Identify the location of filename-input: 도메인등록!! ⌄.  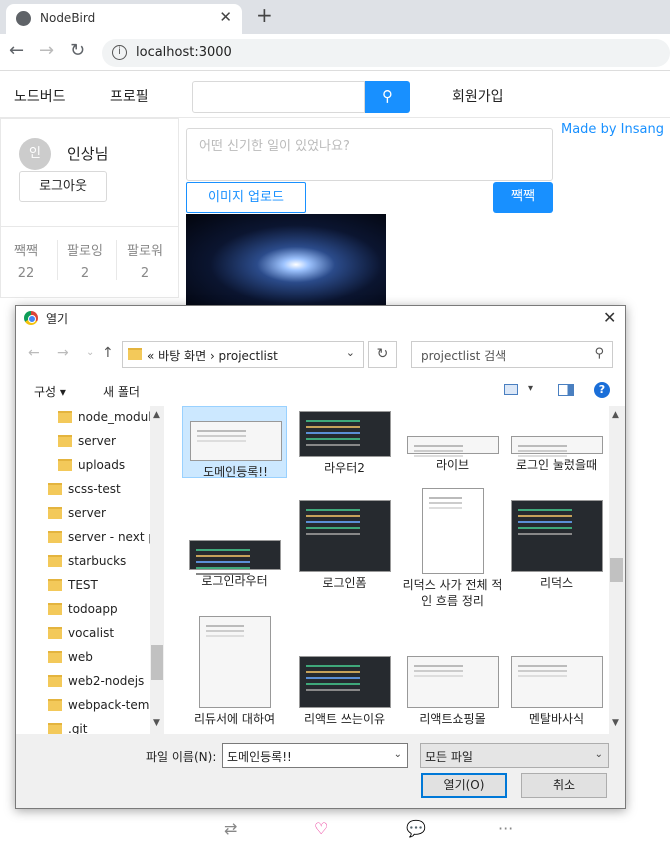
(315, 755).